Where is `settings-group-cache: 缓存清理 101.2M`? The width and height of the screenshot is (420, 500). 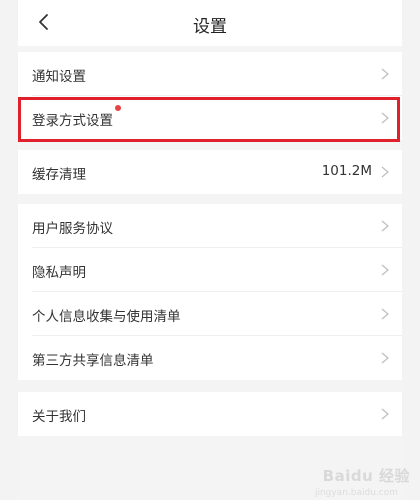 settings-group-cache: 缓存清理 101.2M is located at coordinates (210, 172).